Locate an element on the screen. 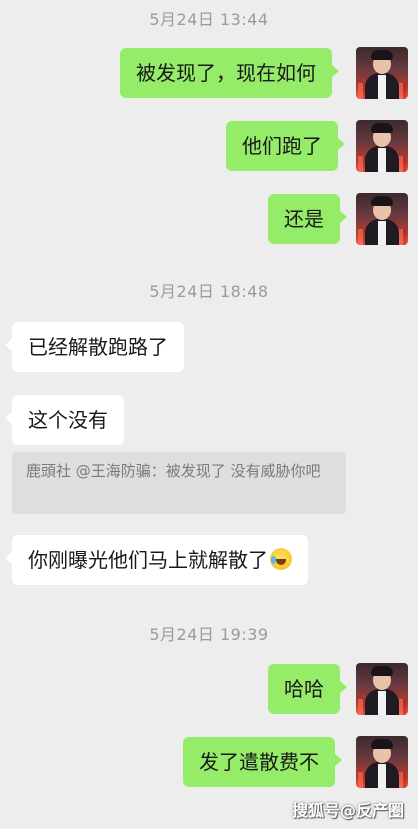 This screenshot has width=418, height=829. timestamp: 5月24日 19:39 is located at coordinates (209, 634).